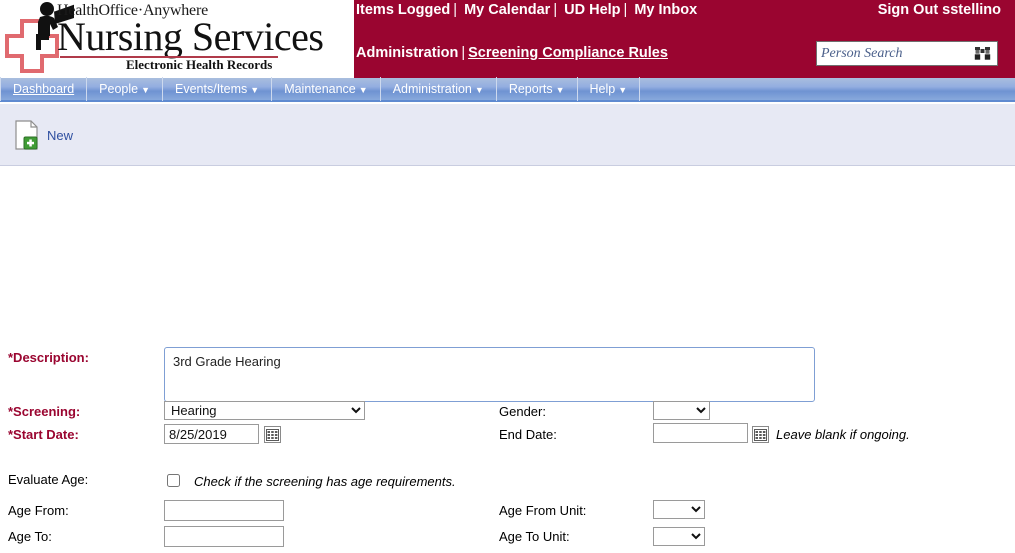 Image resolution: width=1015 pixels, height=553 pixels. I want to click on menu-item-label: Administration, so click(432, 89).